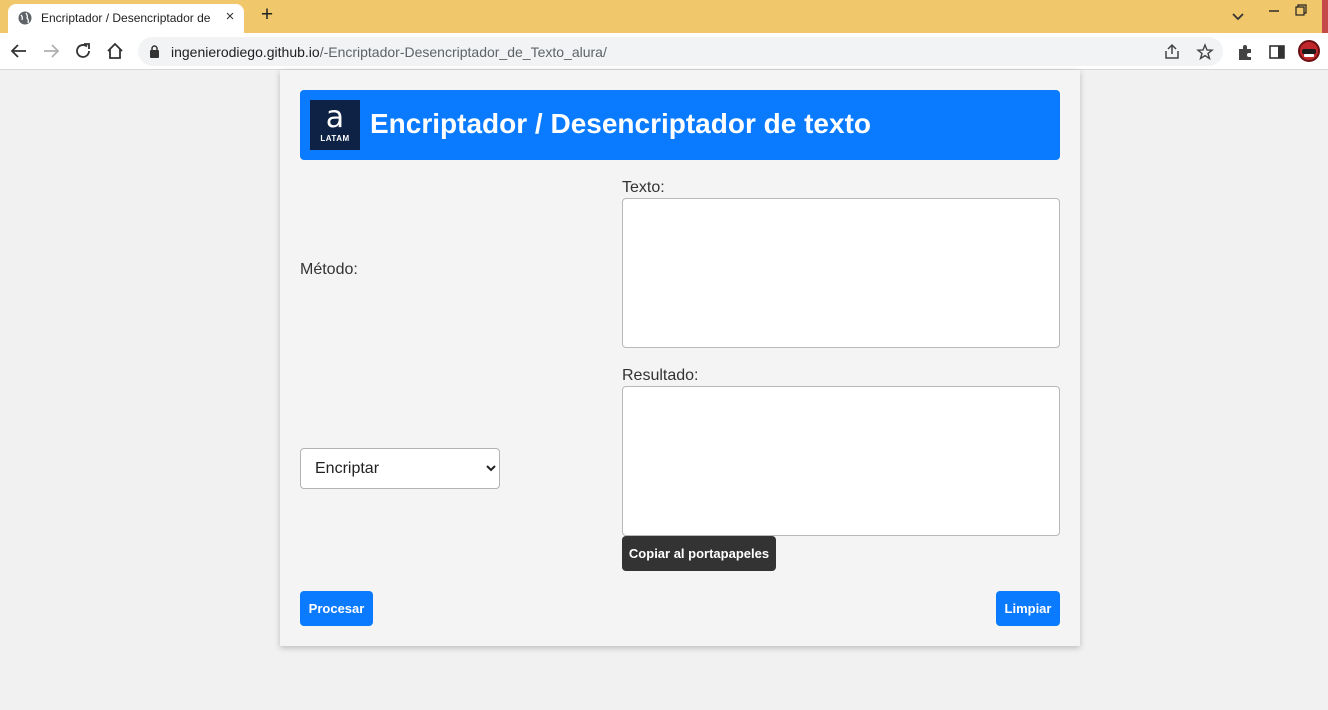 This screenshot has width=1328, height=710. I want to click on alura-latam-logo: a LATAM, so click(335, 125).